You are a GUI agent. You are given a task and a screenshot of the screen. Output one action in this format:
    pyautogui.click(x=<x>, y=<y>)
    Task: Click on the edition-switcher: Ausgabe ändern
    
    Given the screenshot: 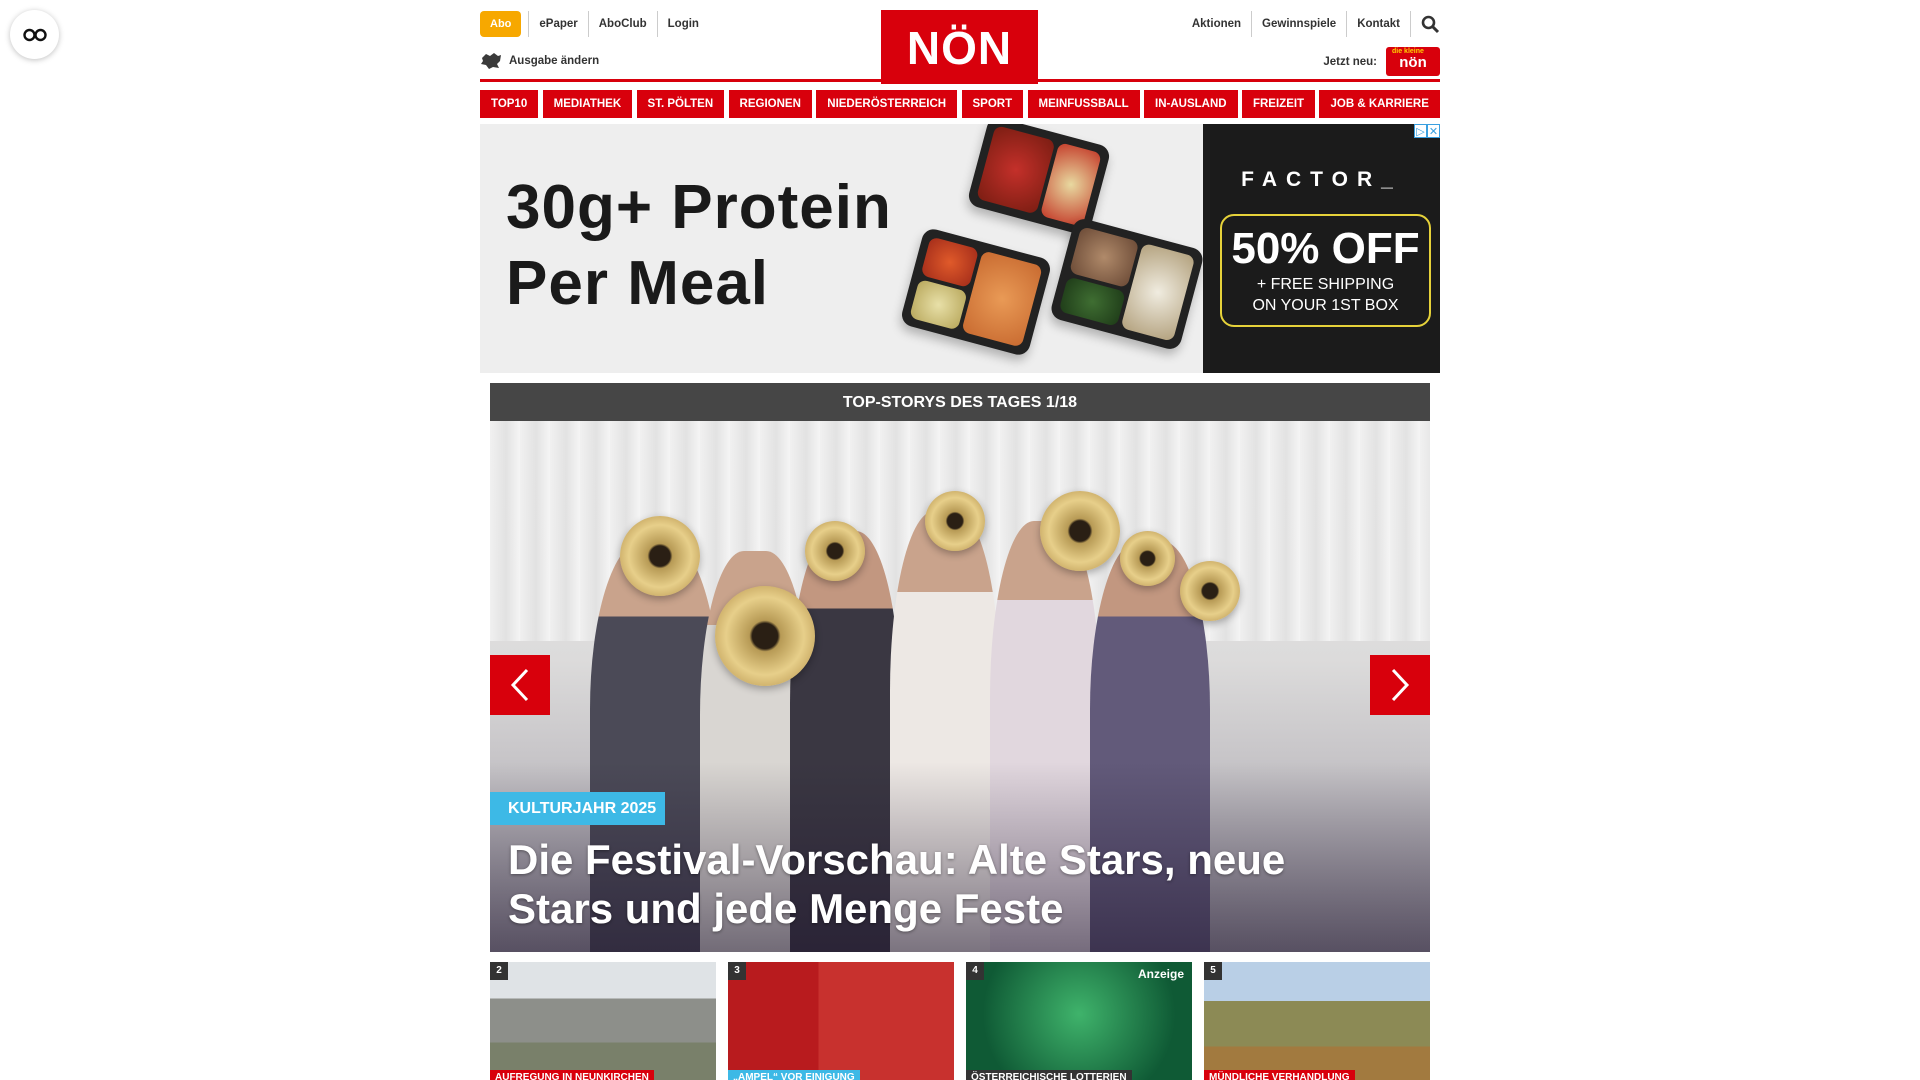 What is the action you would take?
    pyautogui.click(x=539, y=61)
    